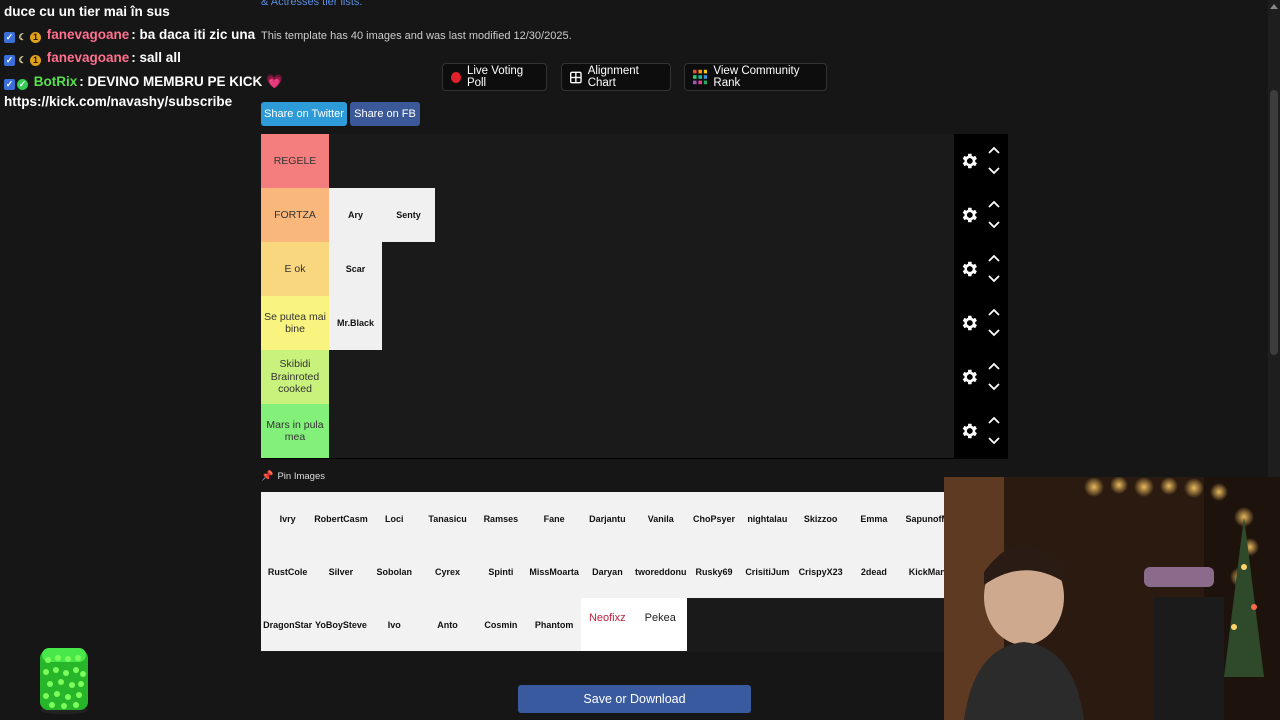  I want to click on pool-image-item: YoBoySteve, so click(340, 624).